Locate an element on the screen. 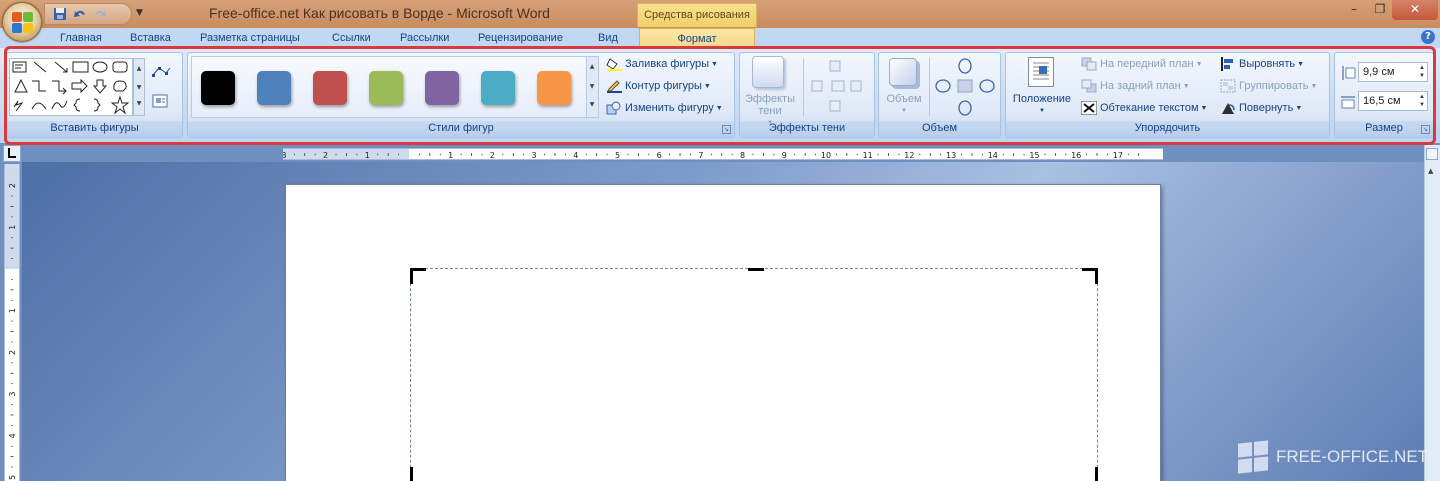  ruler-label: 5 is located at coordinates (617, 155).